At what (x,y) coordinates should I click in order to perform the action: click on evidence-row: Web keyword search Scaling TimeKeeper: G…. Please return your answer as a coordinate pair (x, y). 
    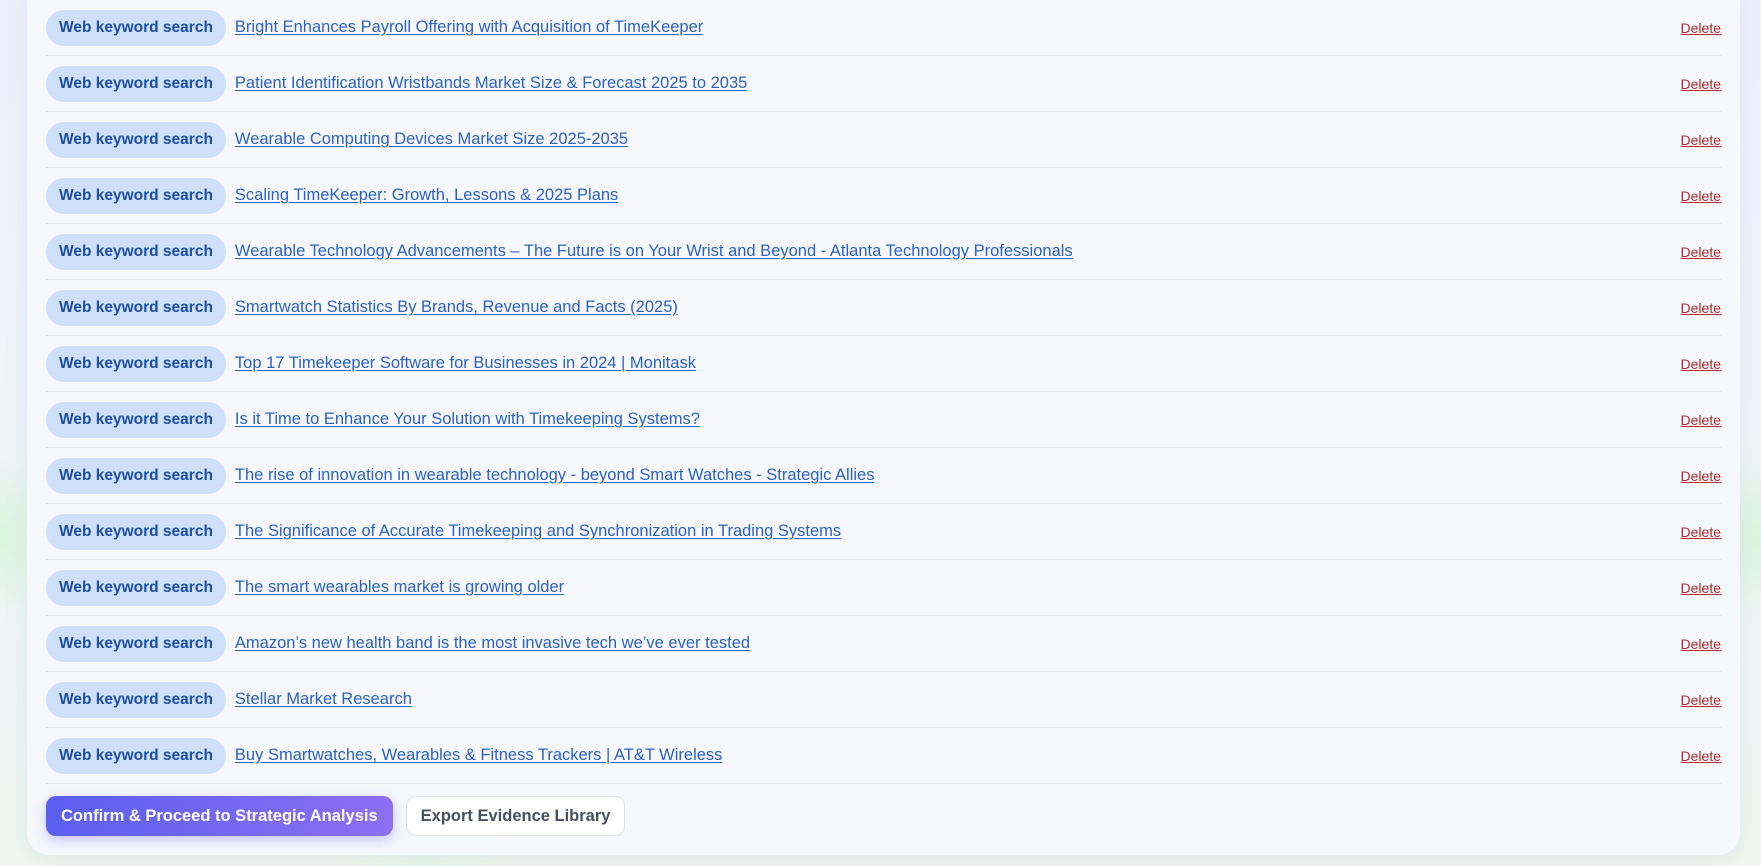
    Looking at the image, I should click on (883, 196).